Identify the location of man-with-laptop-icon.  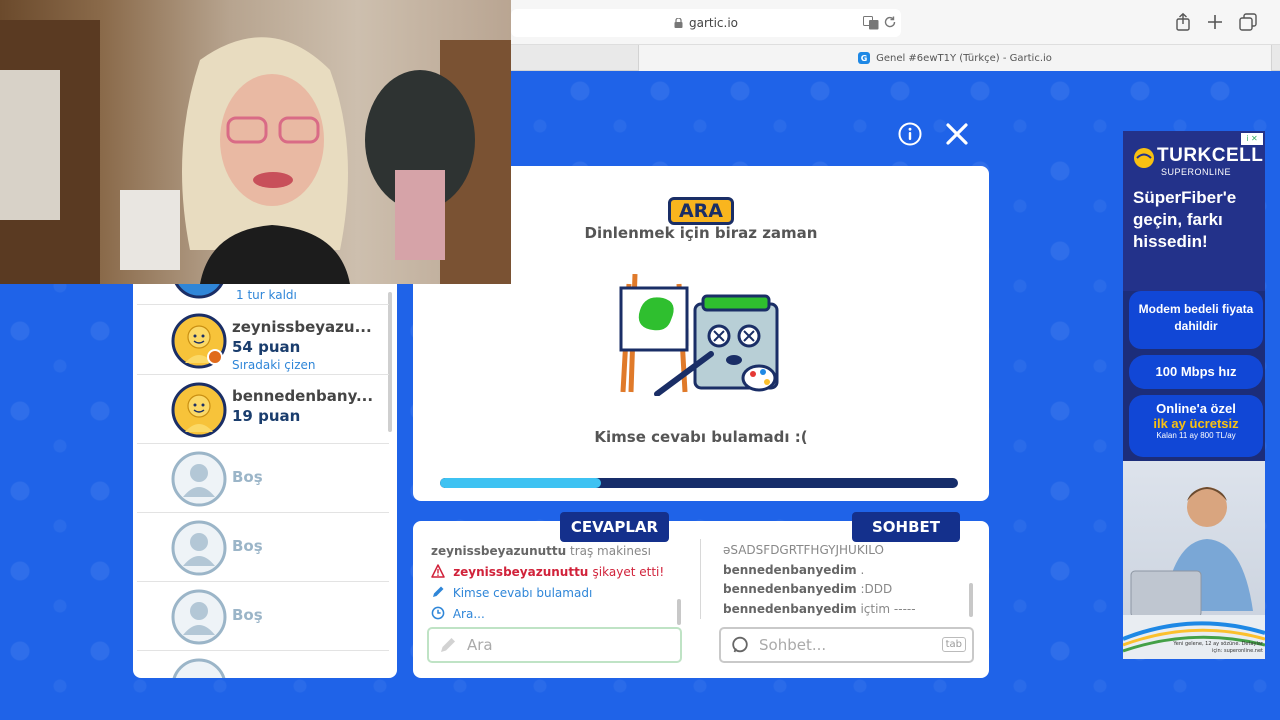
(1194, 573).